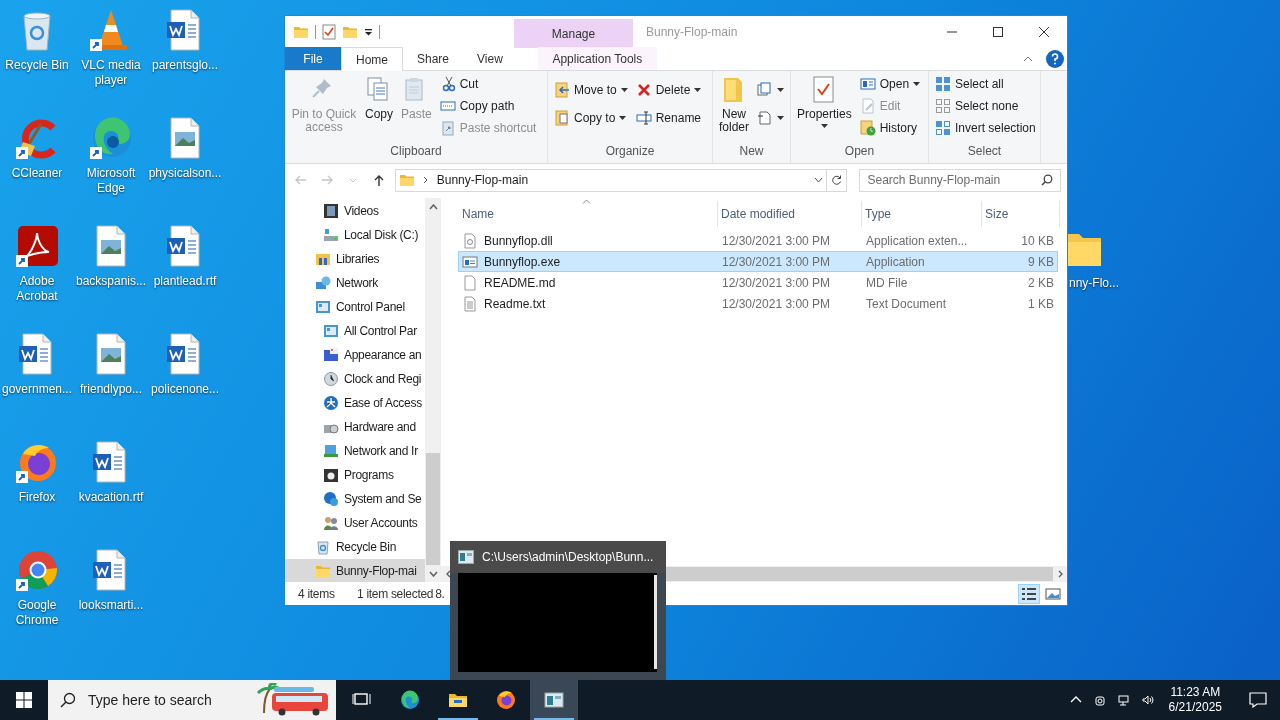  I want to click on nav-item: Appearance an, so click(355, 355).